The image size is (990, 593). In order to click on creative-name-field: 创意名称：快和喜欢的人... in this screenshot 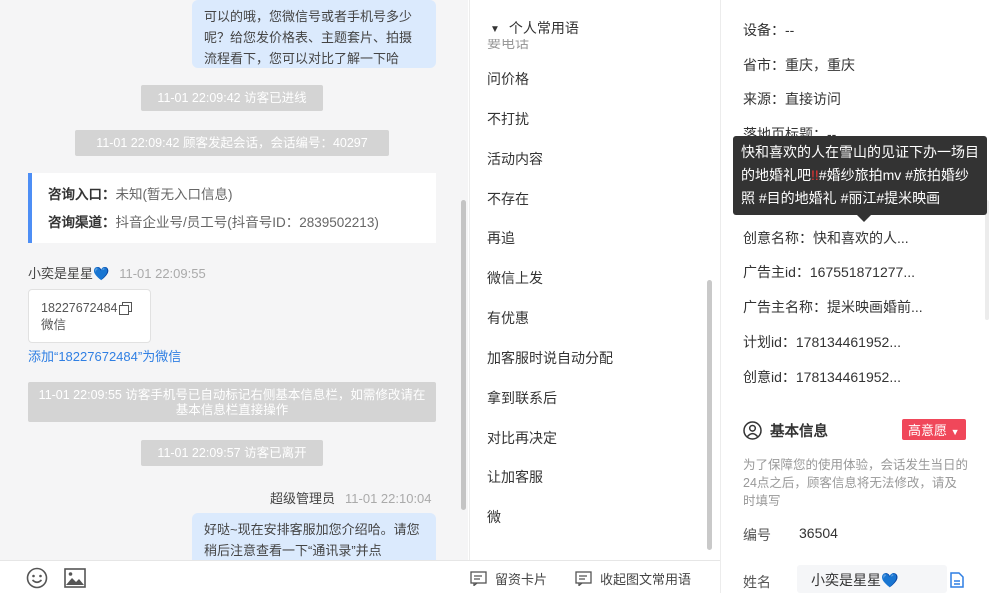, I will do `click(826, 238)`.